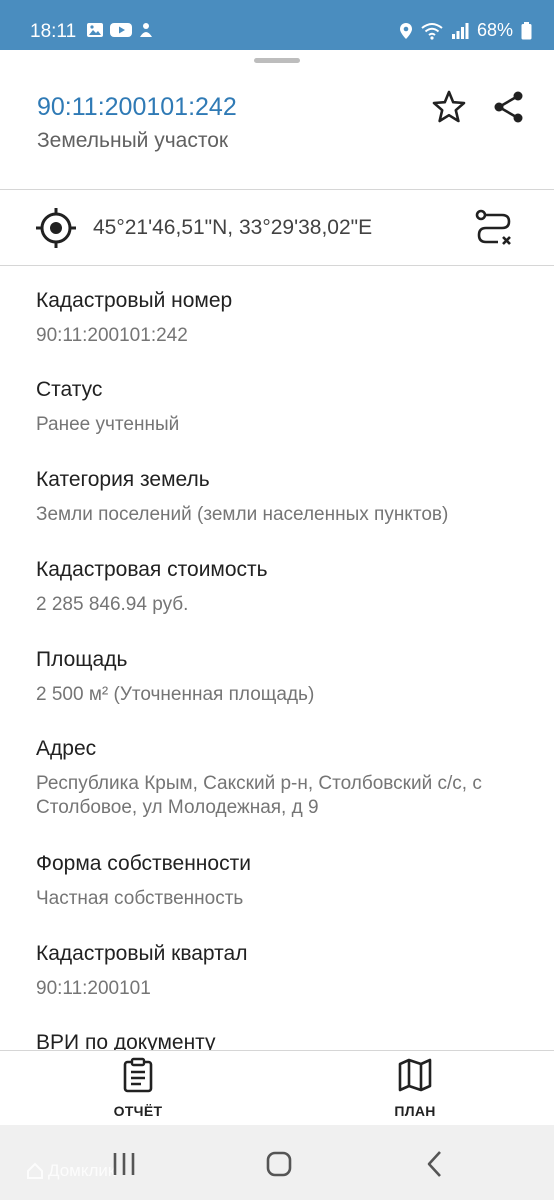  Describe the element at coordinates (126, 1041) in the screenshot. I see `field-label: ВРИ по документу` at that location.